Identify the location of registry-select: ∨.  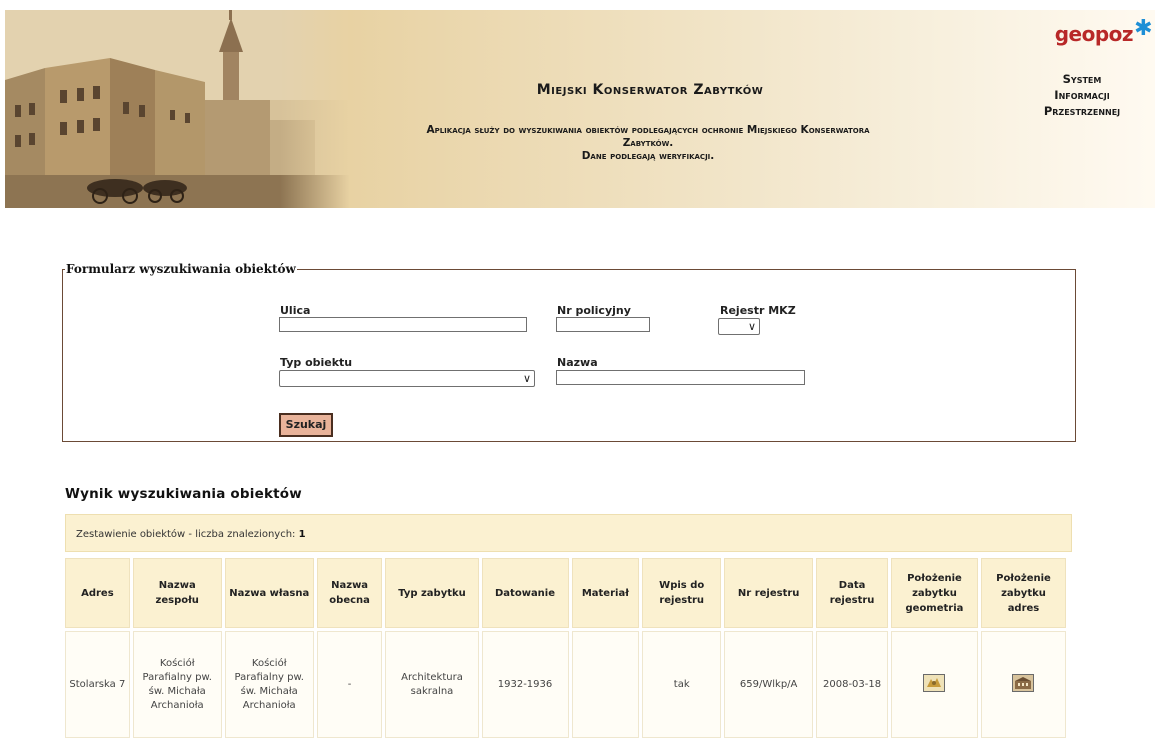
(739, 326).